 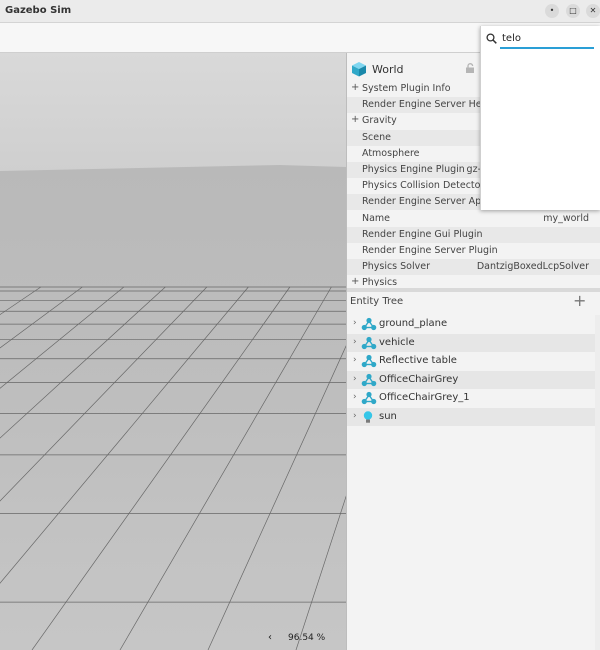 I want to click on maximize-button: □, so click(x=573, y=11).